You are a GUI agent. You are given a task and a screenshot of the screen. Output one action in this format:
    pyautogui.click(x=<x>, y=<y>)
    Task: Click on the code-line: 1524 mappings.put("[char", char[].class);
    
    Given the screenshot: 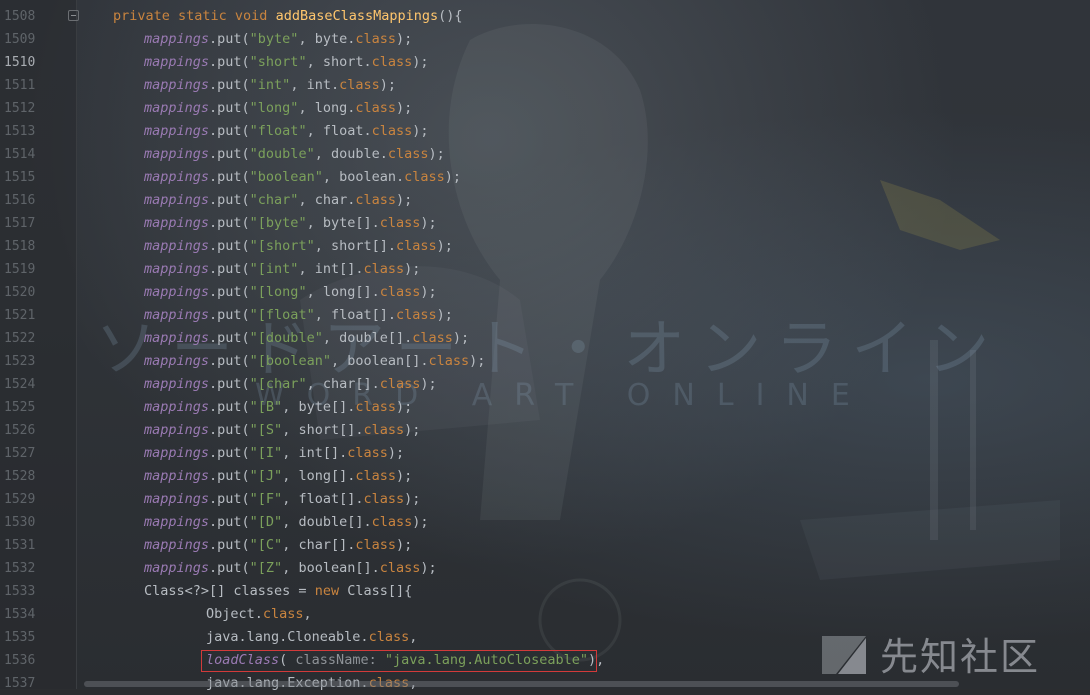 What is the action you would take?
    pyautogui.click(x=545, y=384)
    